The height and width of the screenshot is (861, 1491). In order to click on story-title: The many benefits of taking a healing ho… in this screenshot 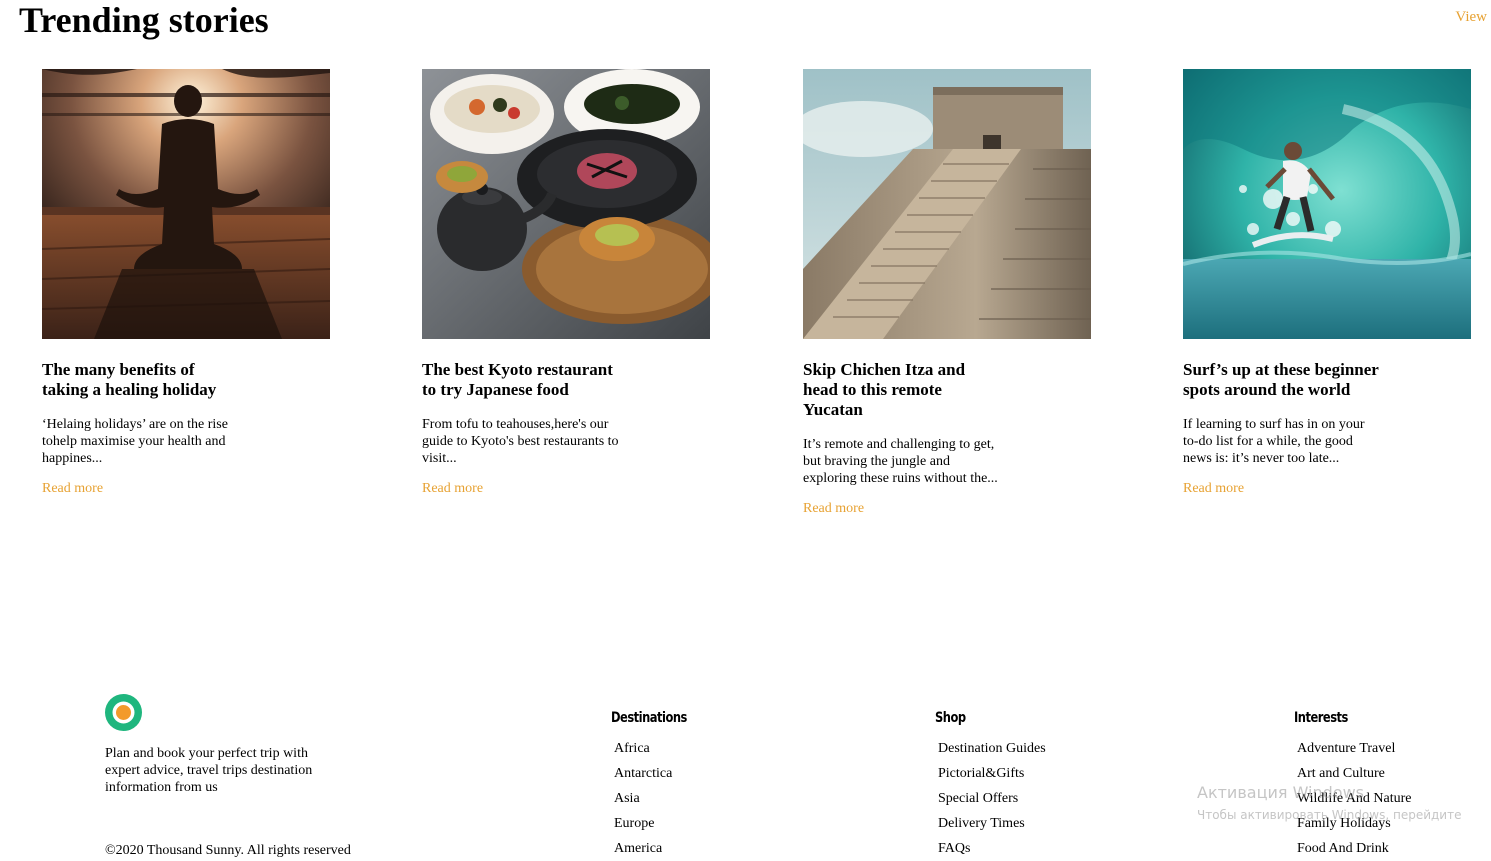, I will do `click(142, 380)`.